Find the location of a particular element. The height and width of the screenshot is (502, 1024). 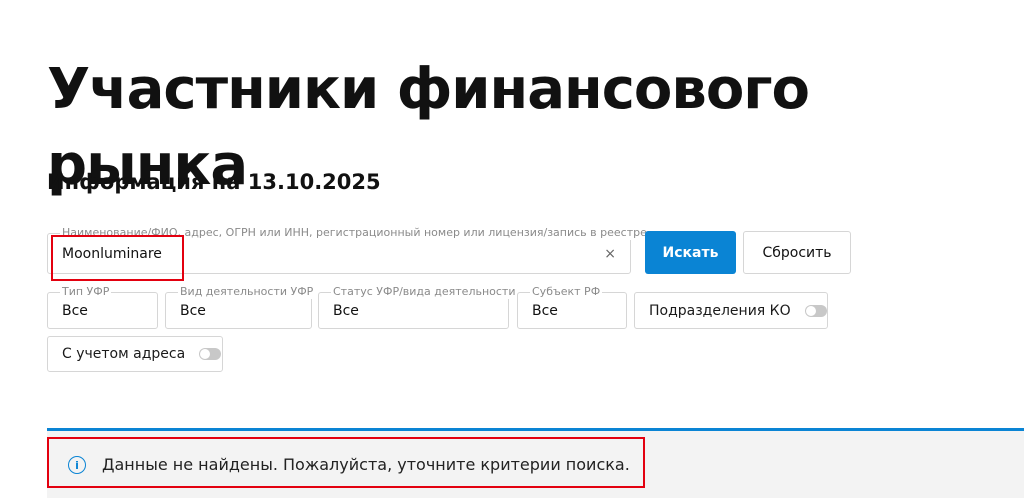

filter-type-value: Все is located at coordinates (75, 311).